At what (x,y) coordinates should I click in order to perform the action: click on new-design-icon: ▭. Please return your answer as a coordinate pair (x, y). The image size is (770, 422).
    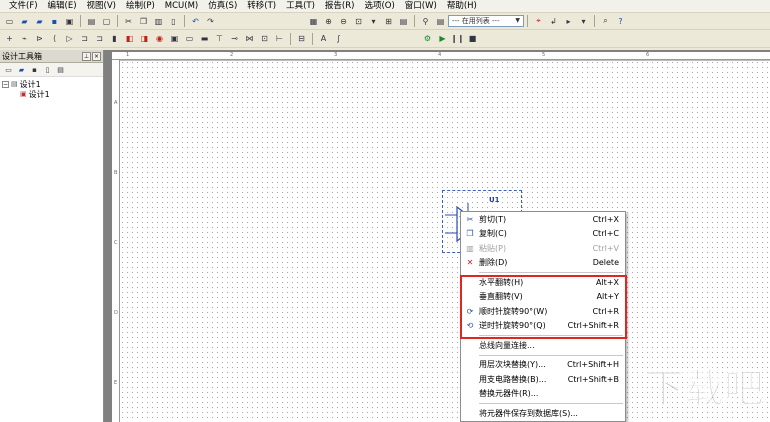
    Looking at the image, I should click on (8, 69).